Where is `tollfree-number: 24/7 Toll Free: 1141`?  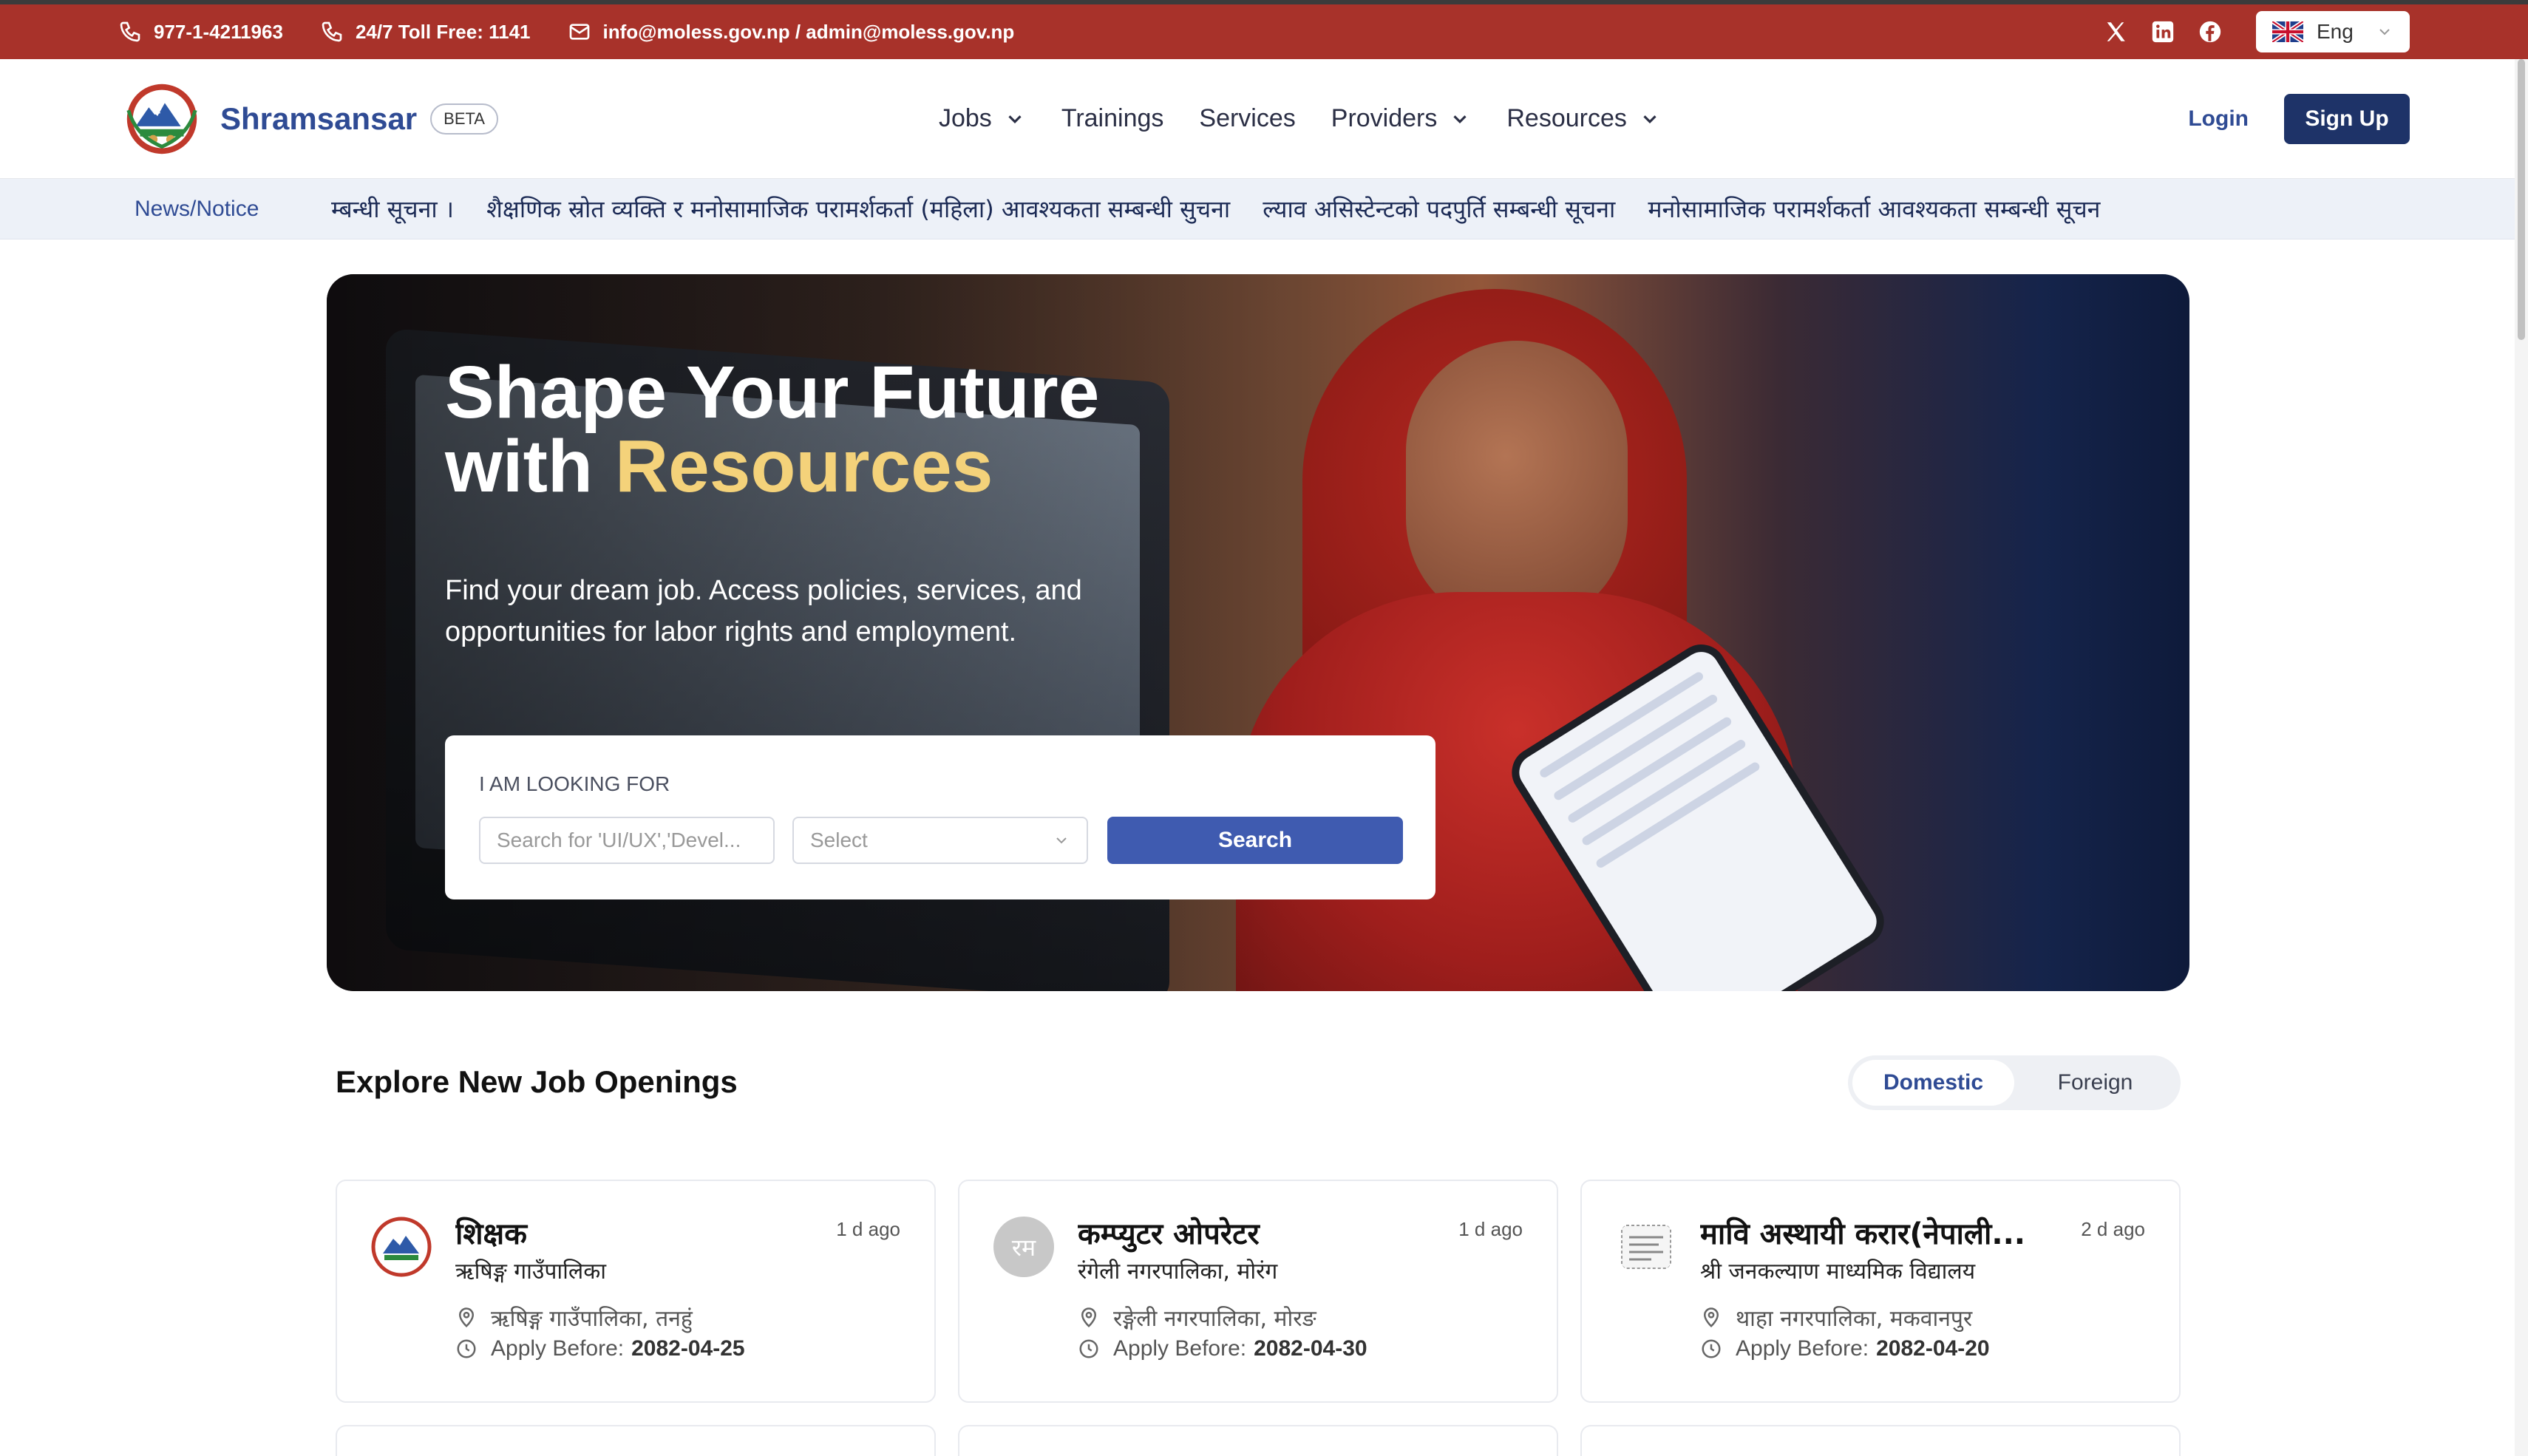
tollfree-number: 24/7 Toll Free: 1141 is located at coordinates (443, 31).